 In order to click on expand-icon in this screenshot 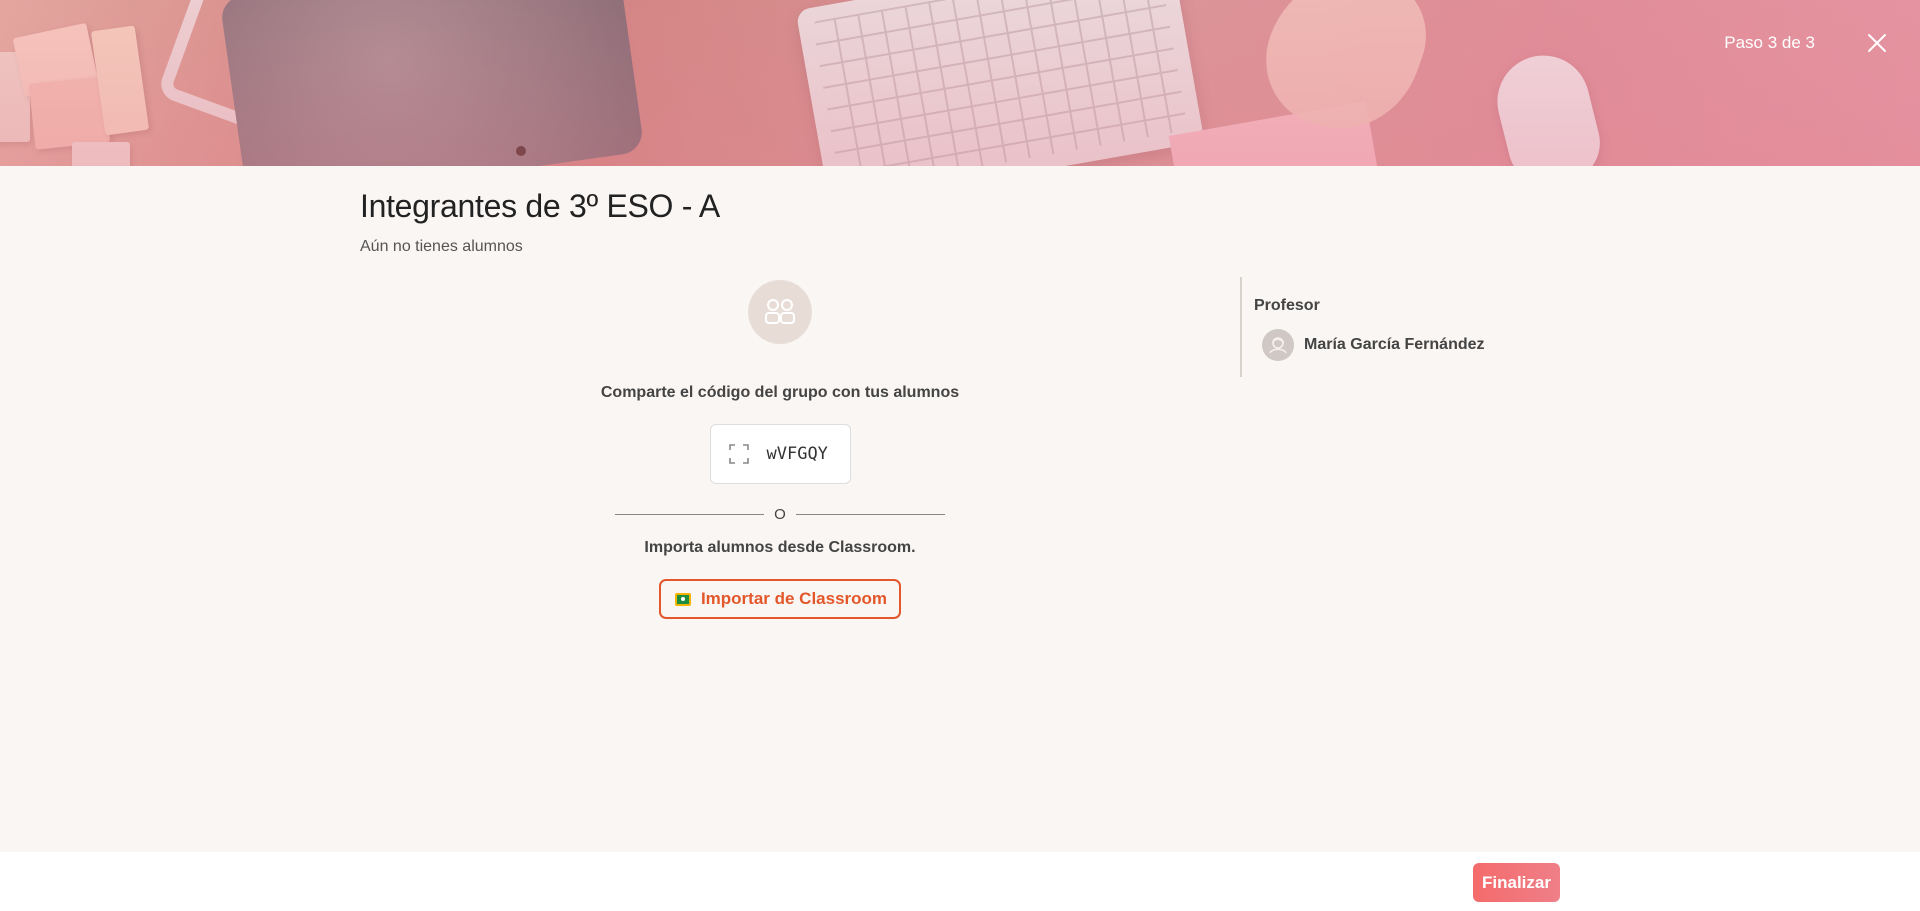, I will do `click(738, 454)`.